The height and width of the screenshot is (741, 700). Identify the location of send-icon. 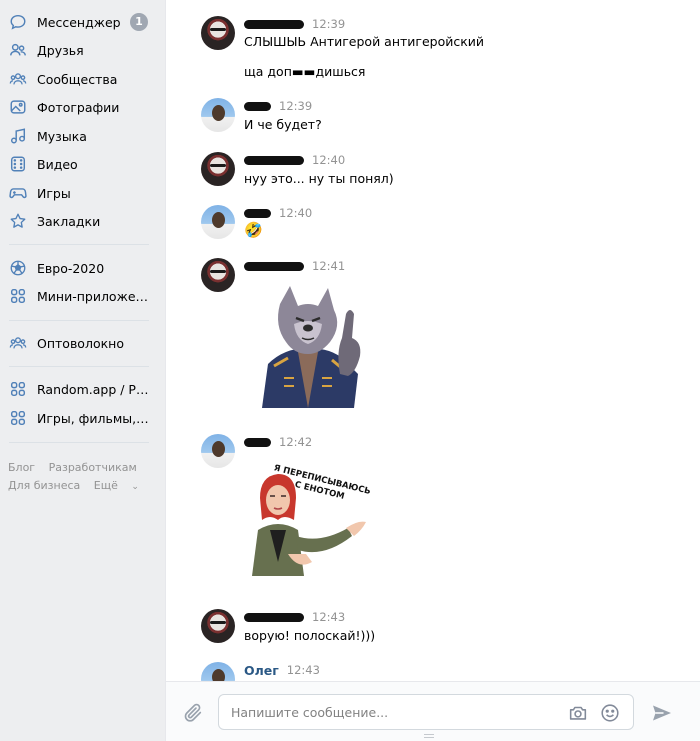
(662, 713).